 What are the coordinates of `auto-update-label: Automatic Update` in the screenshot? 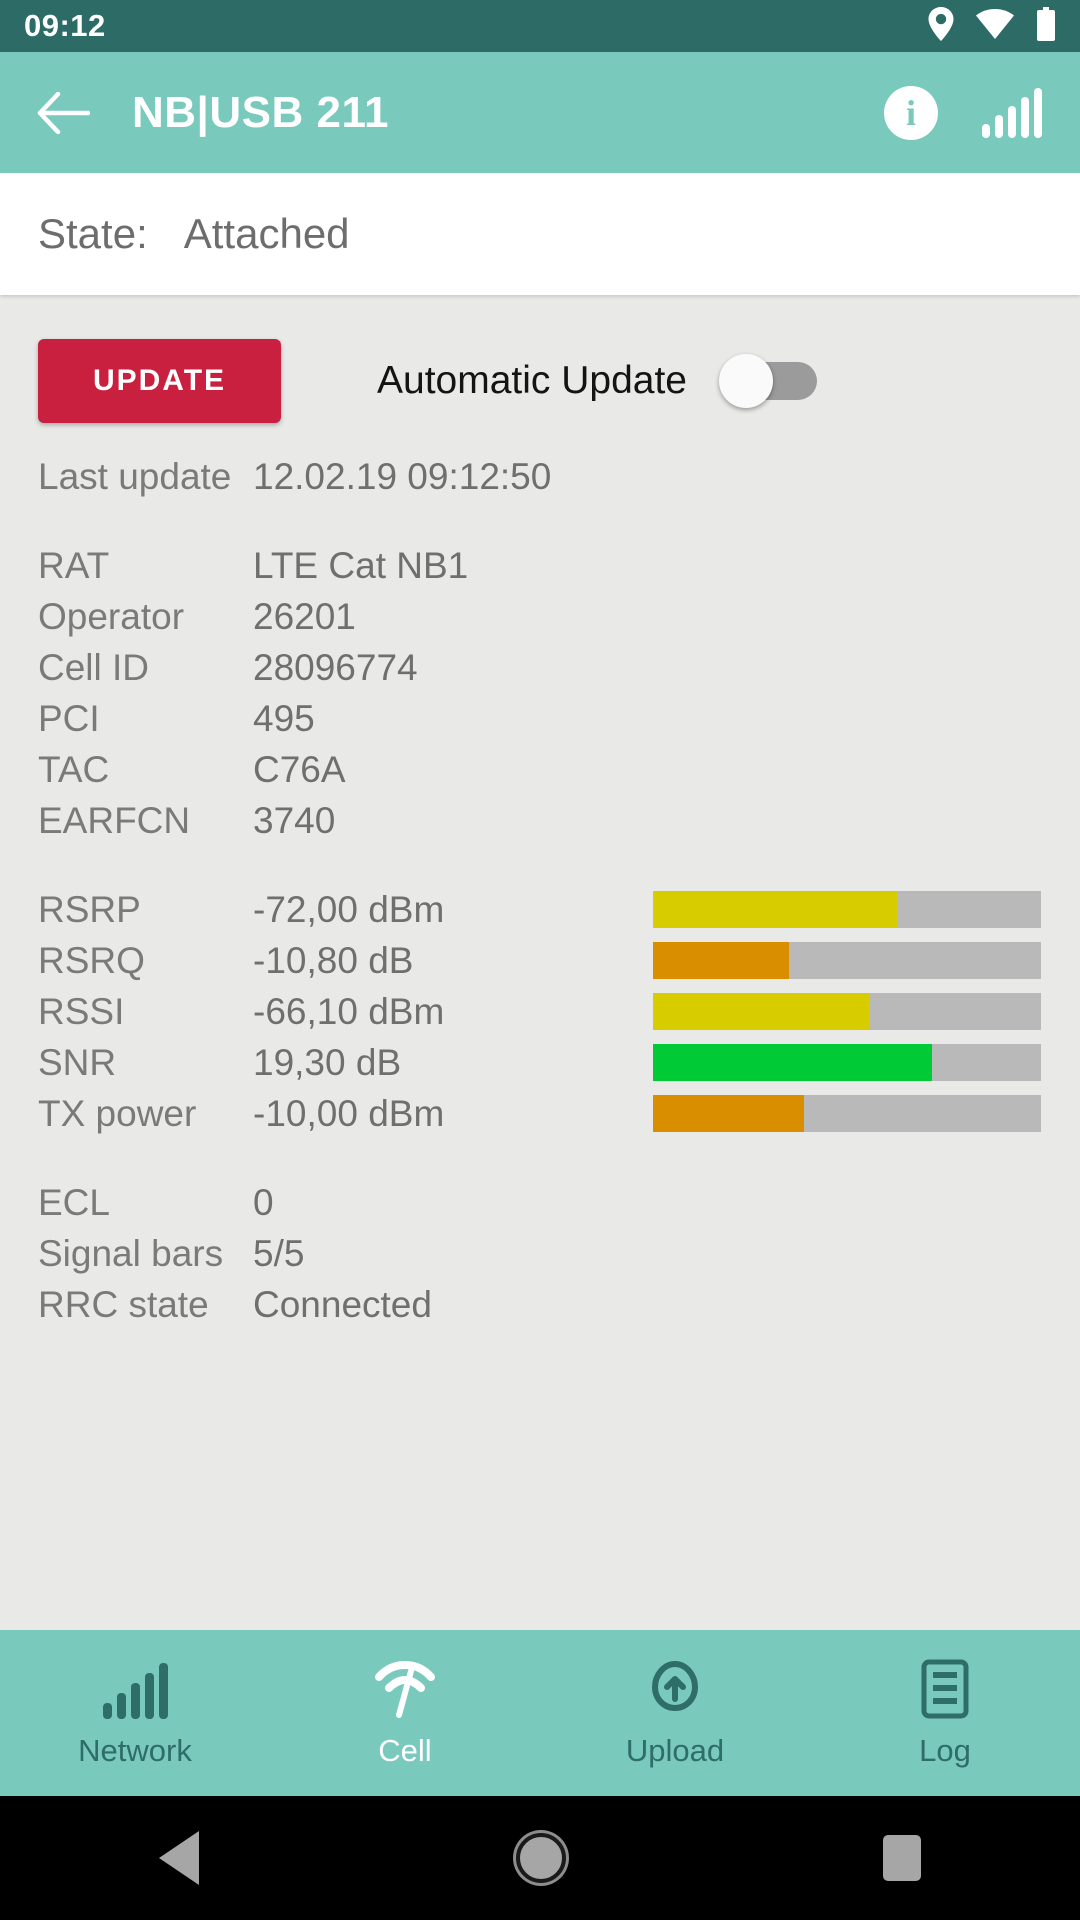 It's located at (532, 380).